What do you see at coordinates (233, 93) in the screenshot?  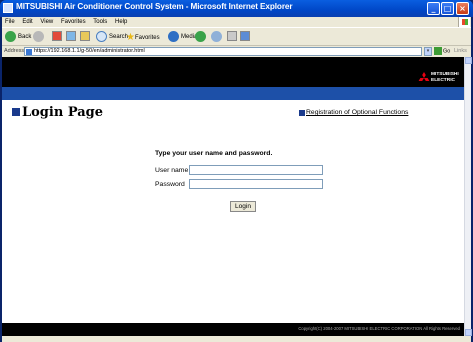 I see `header-band` at bounding box center [233, 93].